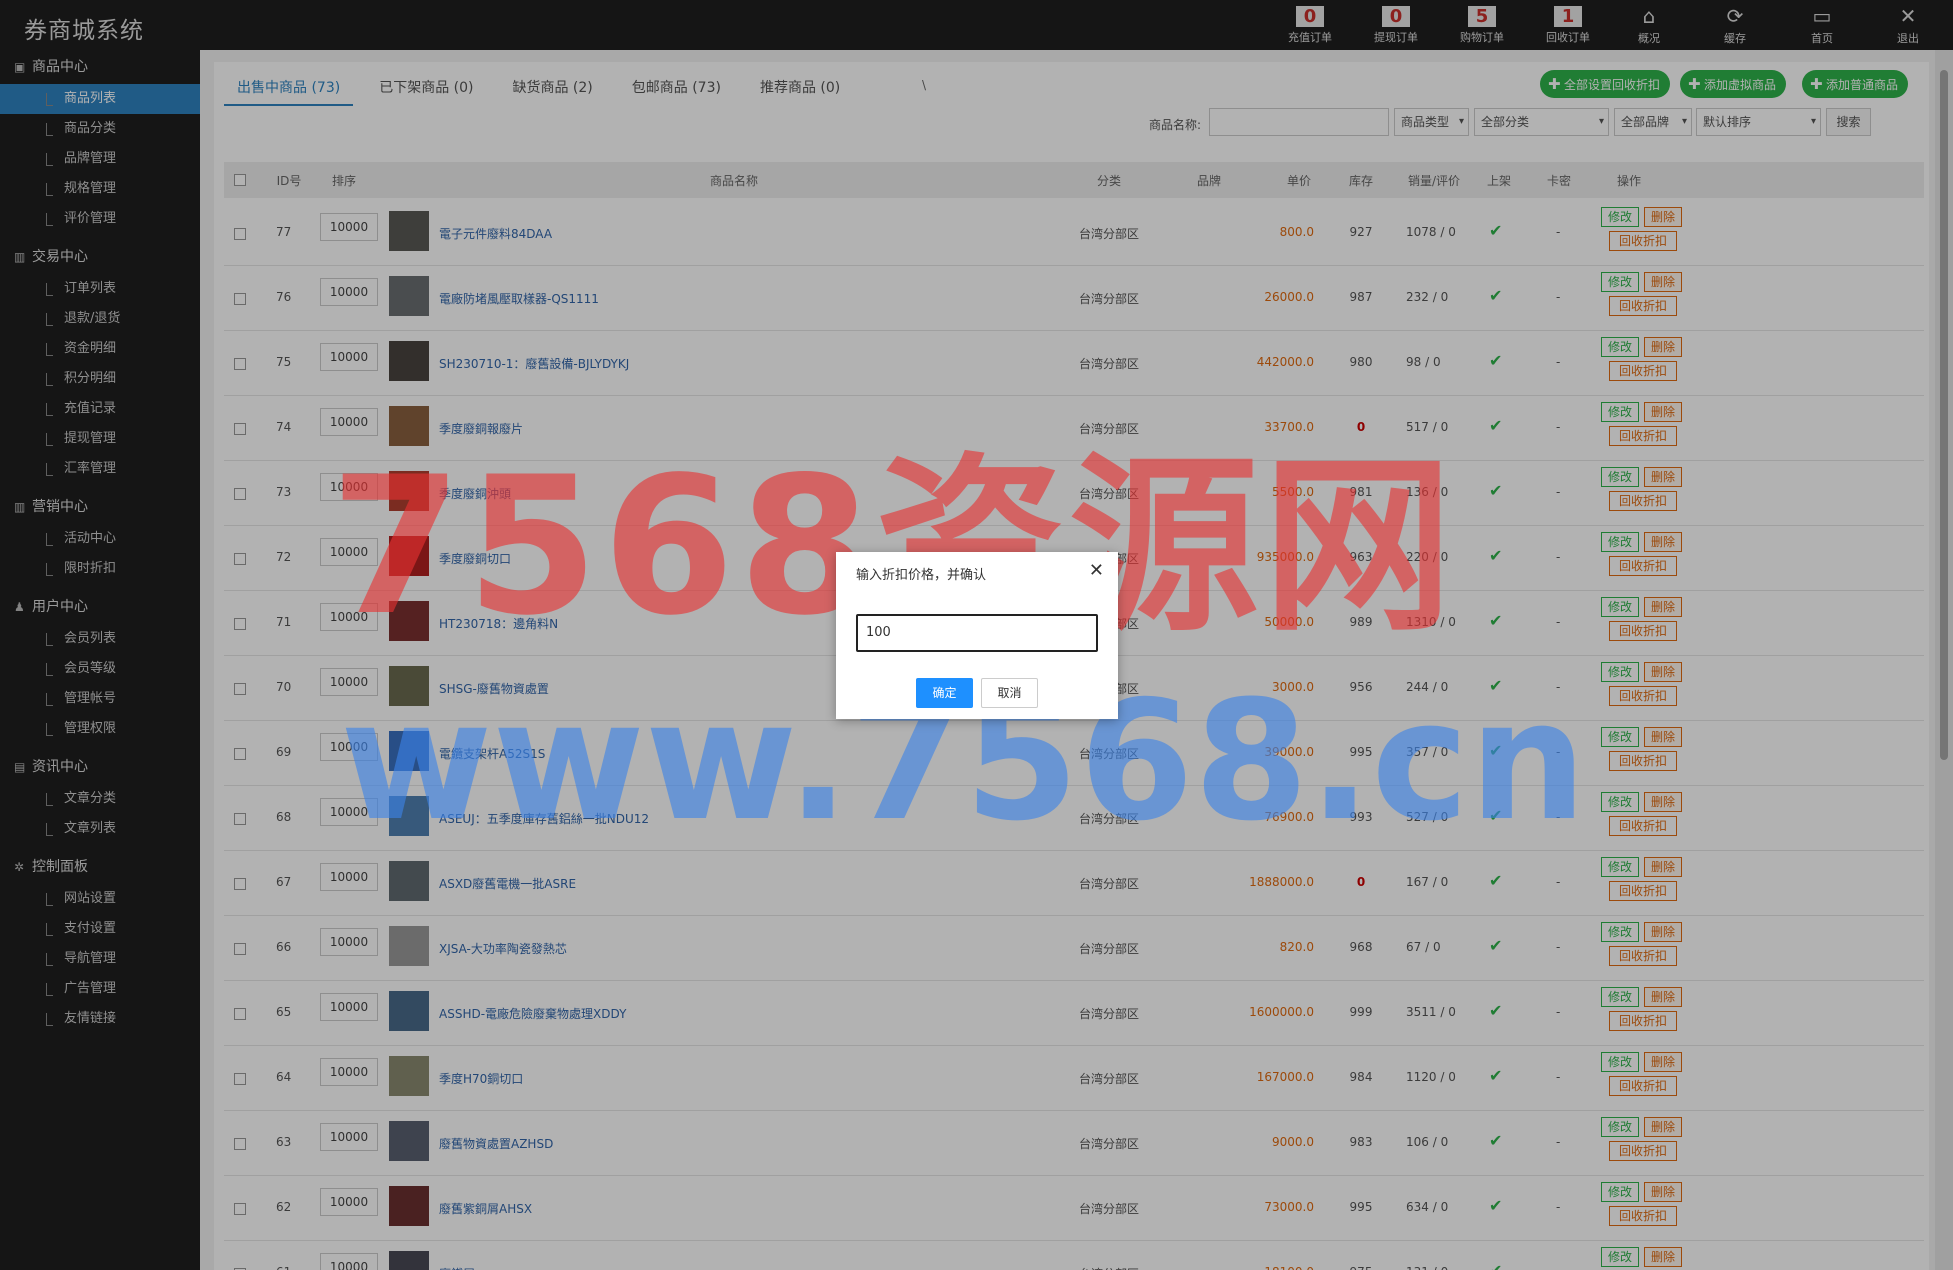 The height and width of the screenshot is (1270, 1953). I want to click on close-icon: ✕, so click(1096, 570).